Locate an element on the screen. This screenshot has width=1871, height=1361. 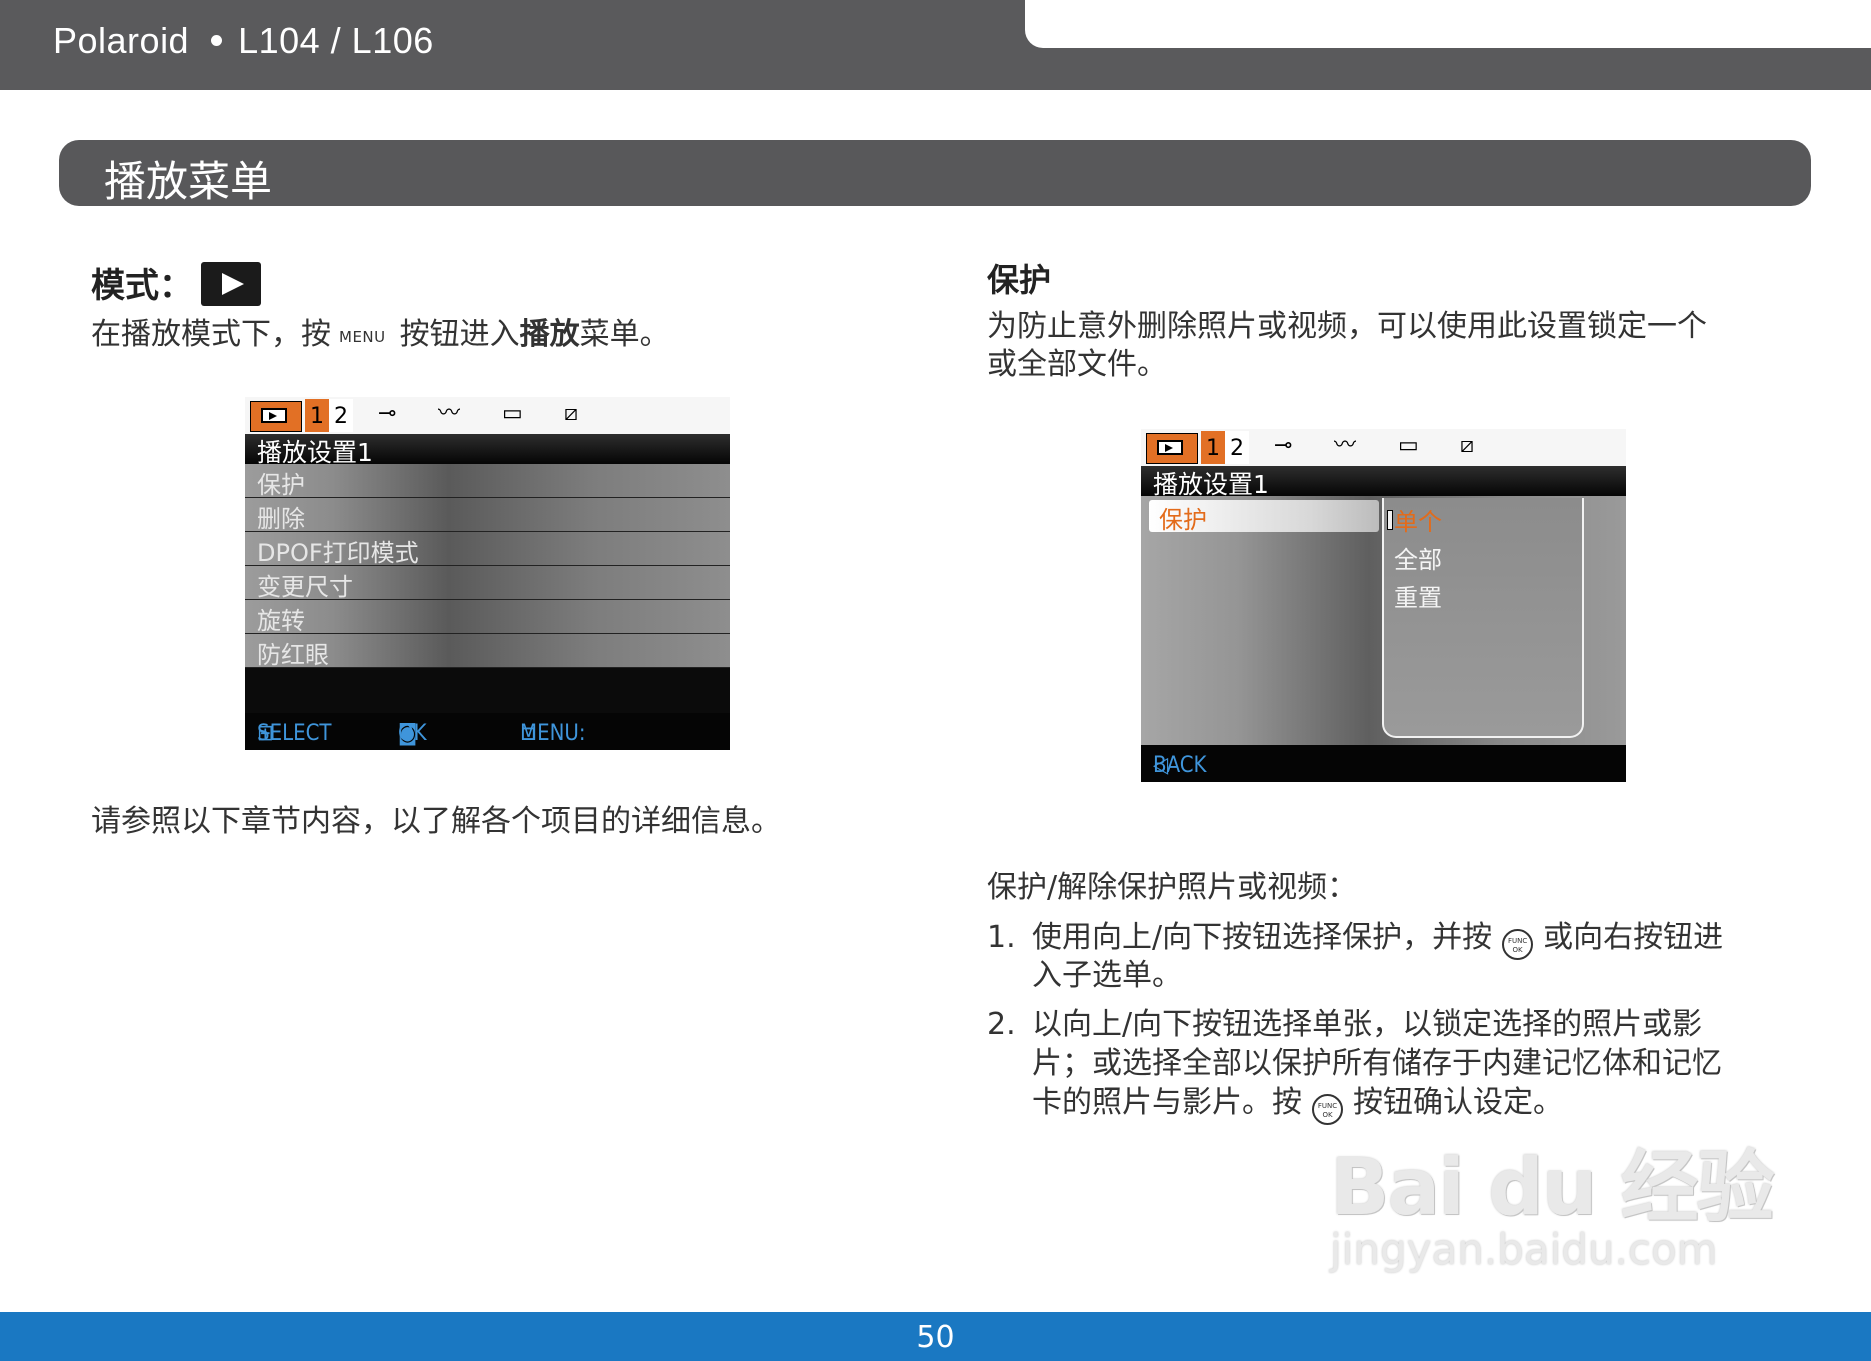
protect-heading: 保护 is located at coordinates (1019, 280).